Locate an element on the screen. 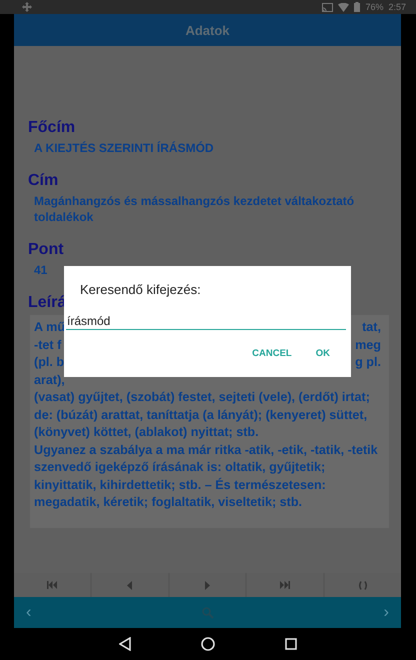  battery-percent: 76% is located at coordinates (374, 7).